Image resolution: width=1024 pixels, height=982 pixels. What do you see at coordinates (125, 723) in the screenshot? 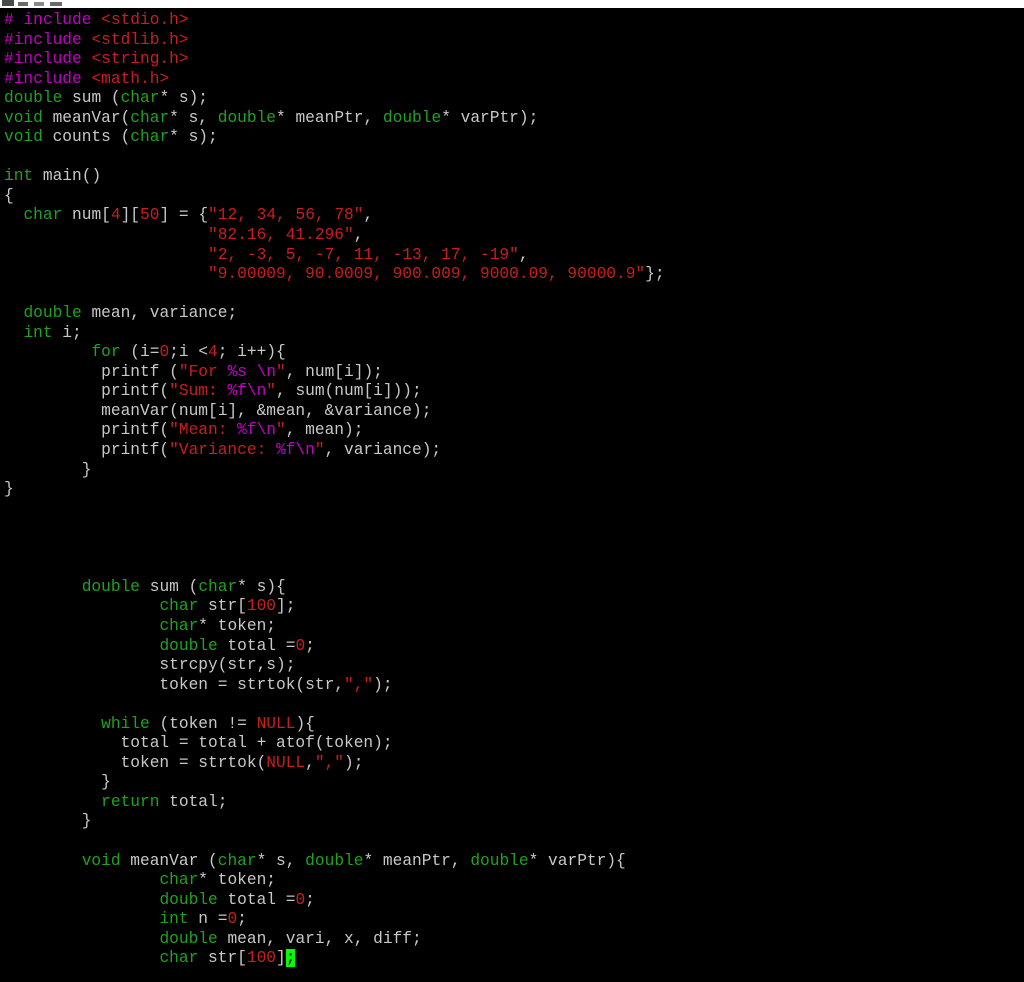
I see `code-token-kw: while` at bounding box center [125, 723].